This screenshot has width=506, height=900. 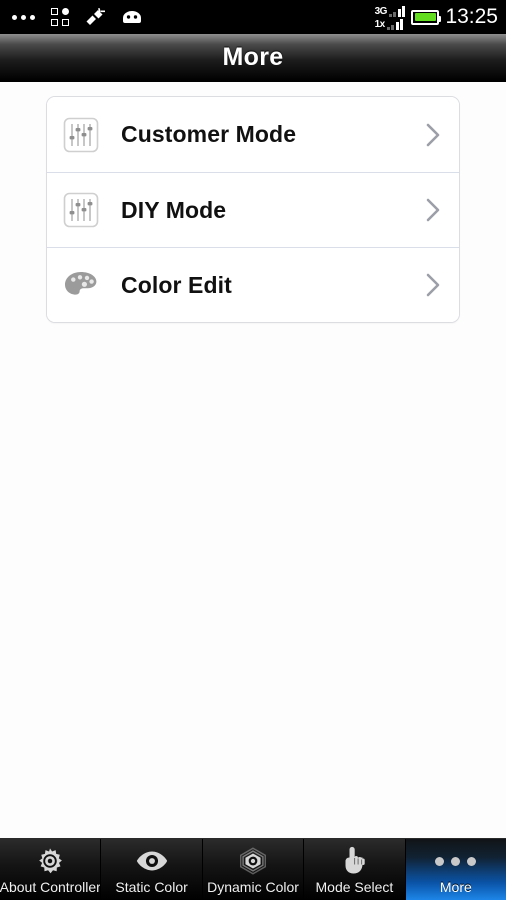 What do you see at coordinates (471, 16) in the screenshot?
I see `status-bar-clock: 13:25` at bounding box center [471, 16].